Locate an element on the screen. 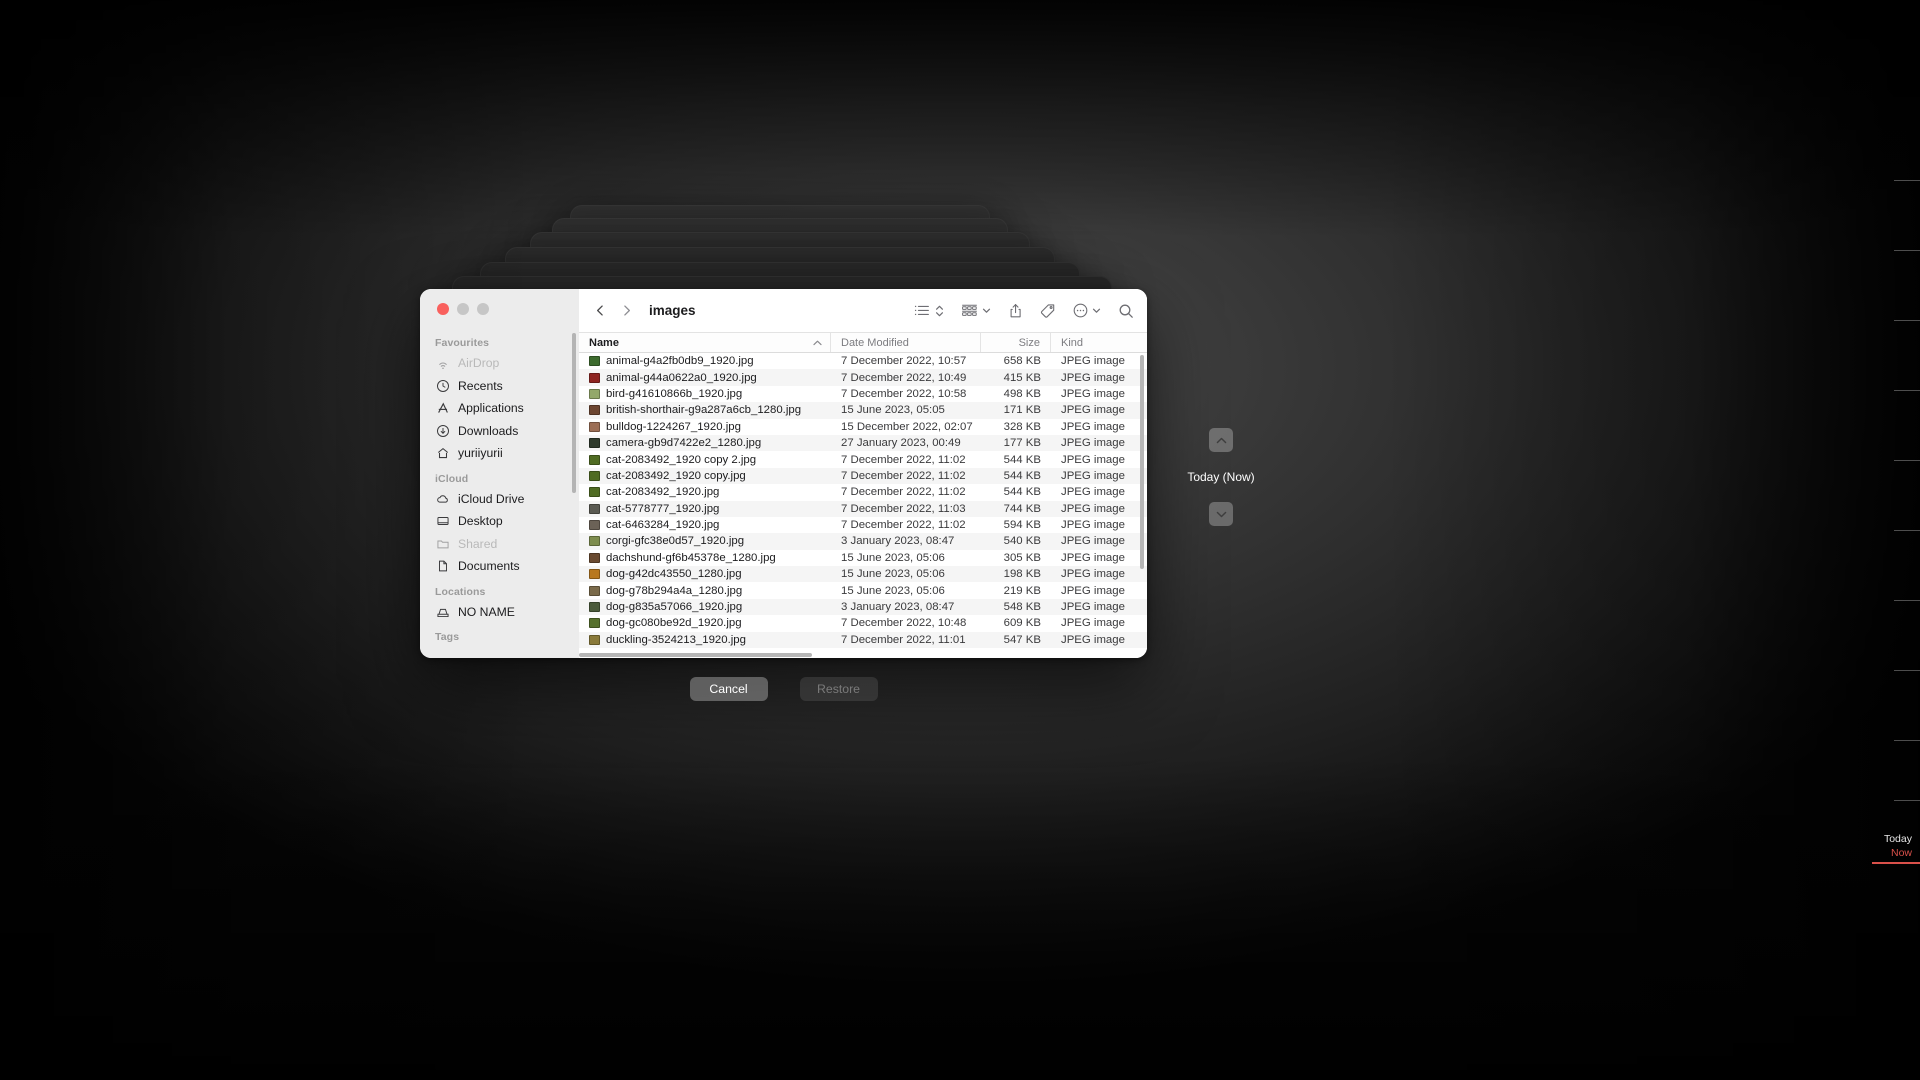 The height and width of the screenshot is (1080, 1920). file-date-cell: 15 June 2023, 05:06 is located at coordinates (893, 590).